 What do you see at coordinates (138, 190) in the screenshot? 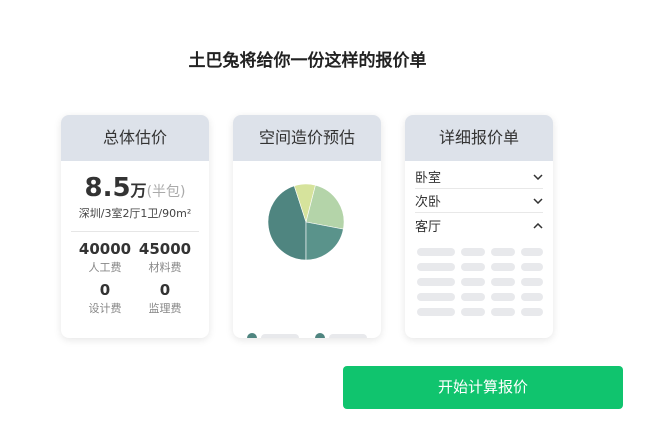
I see `price-unit: 万` at bounding box center [138, 190].